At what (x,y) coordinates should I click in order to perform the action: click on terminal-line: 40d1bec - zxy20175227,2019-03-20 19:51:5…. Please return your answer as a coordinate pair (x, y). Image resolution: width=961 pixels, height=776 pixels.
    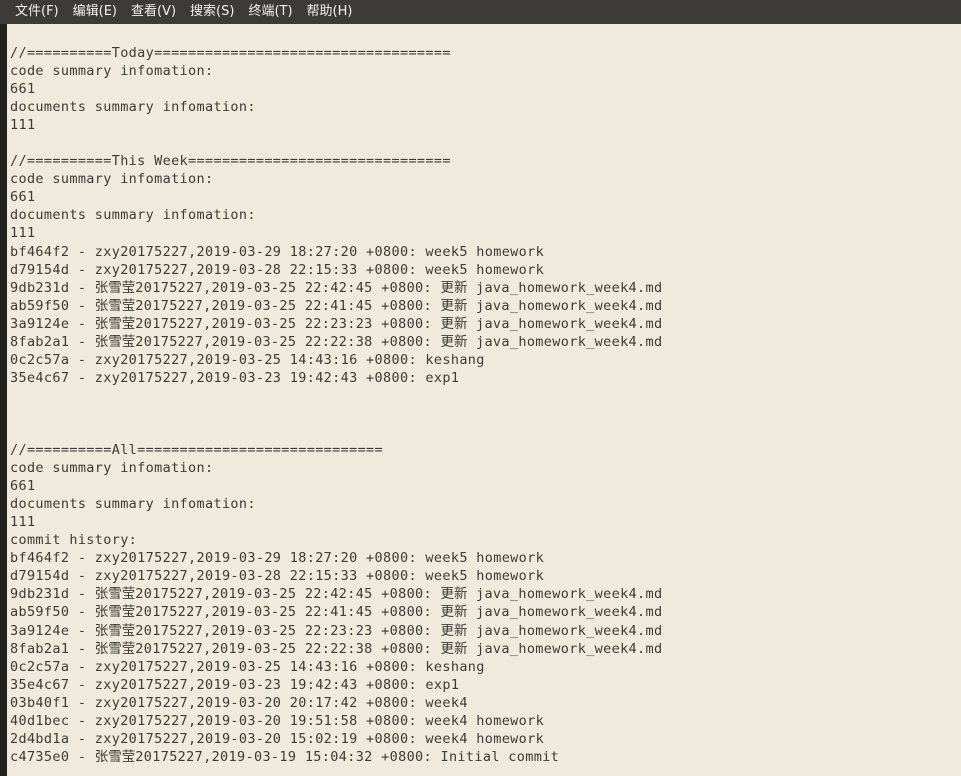
    Looking at the image, I should click on (277, 720).